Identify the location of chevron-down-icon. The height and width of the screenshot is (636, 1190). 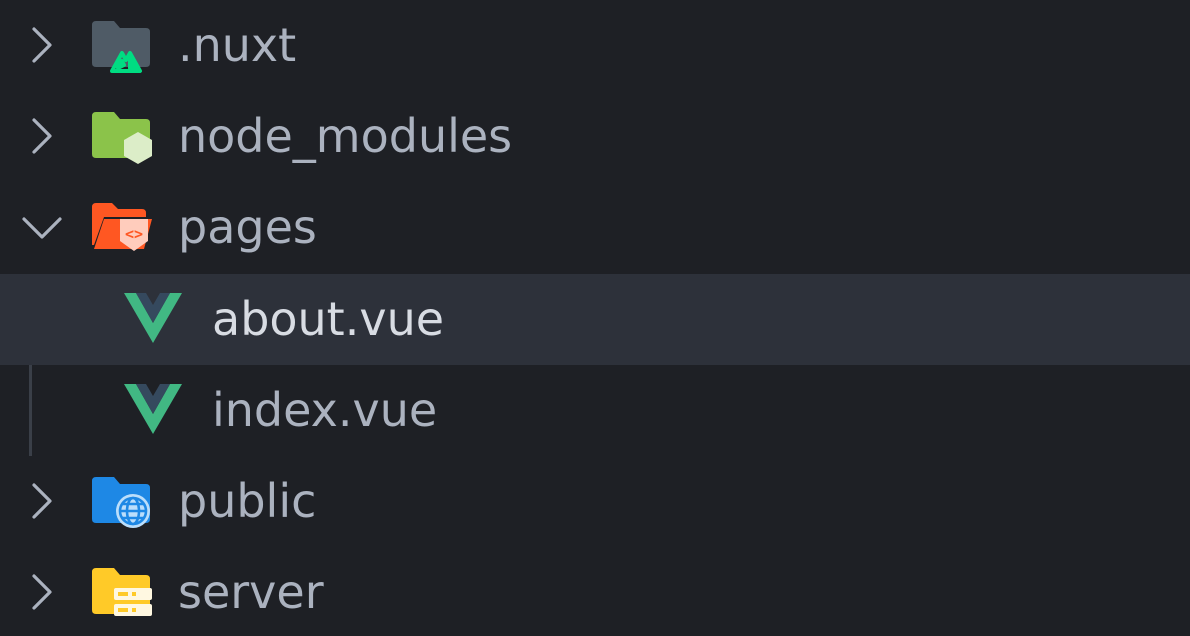
(42, 227).